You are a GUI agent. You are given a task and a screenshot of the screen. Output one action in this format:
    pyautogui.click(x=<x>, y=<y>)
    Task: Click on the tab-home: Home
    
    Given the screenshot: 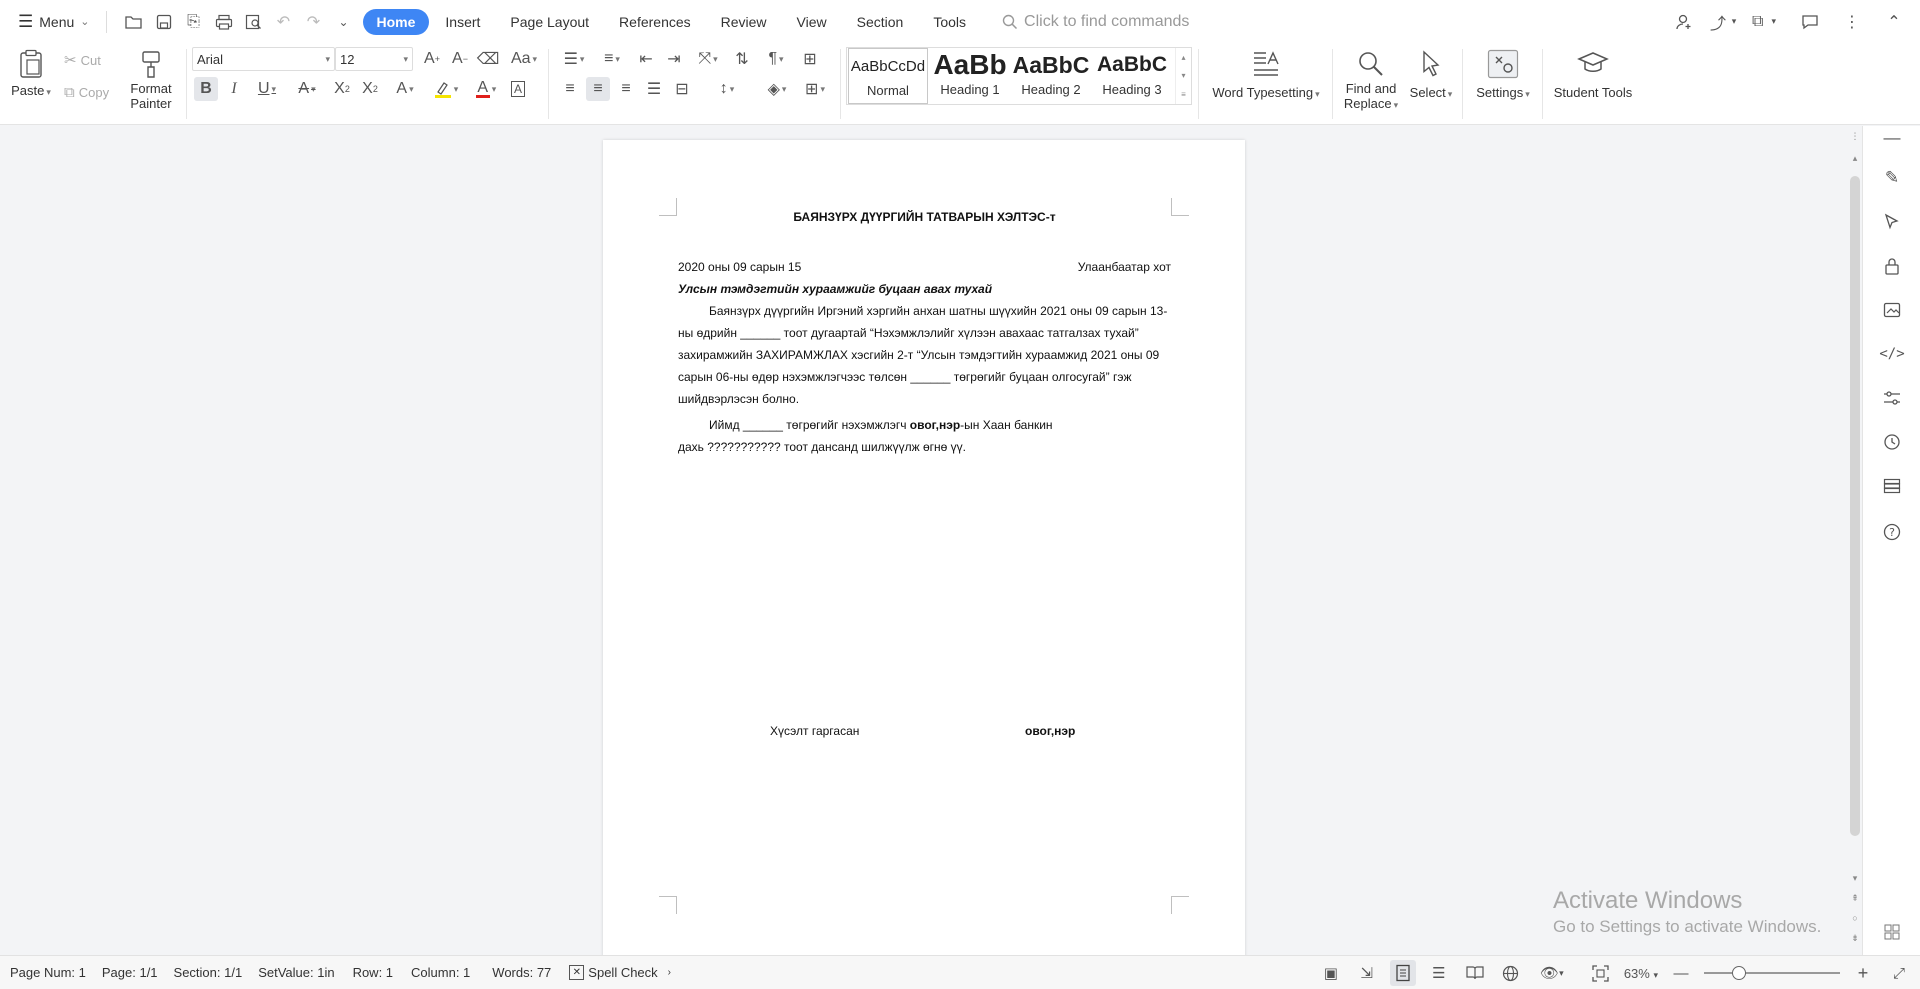 What is the action you would take?
    pyautogui.click(x=396, y=21)
    